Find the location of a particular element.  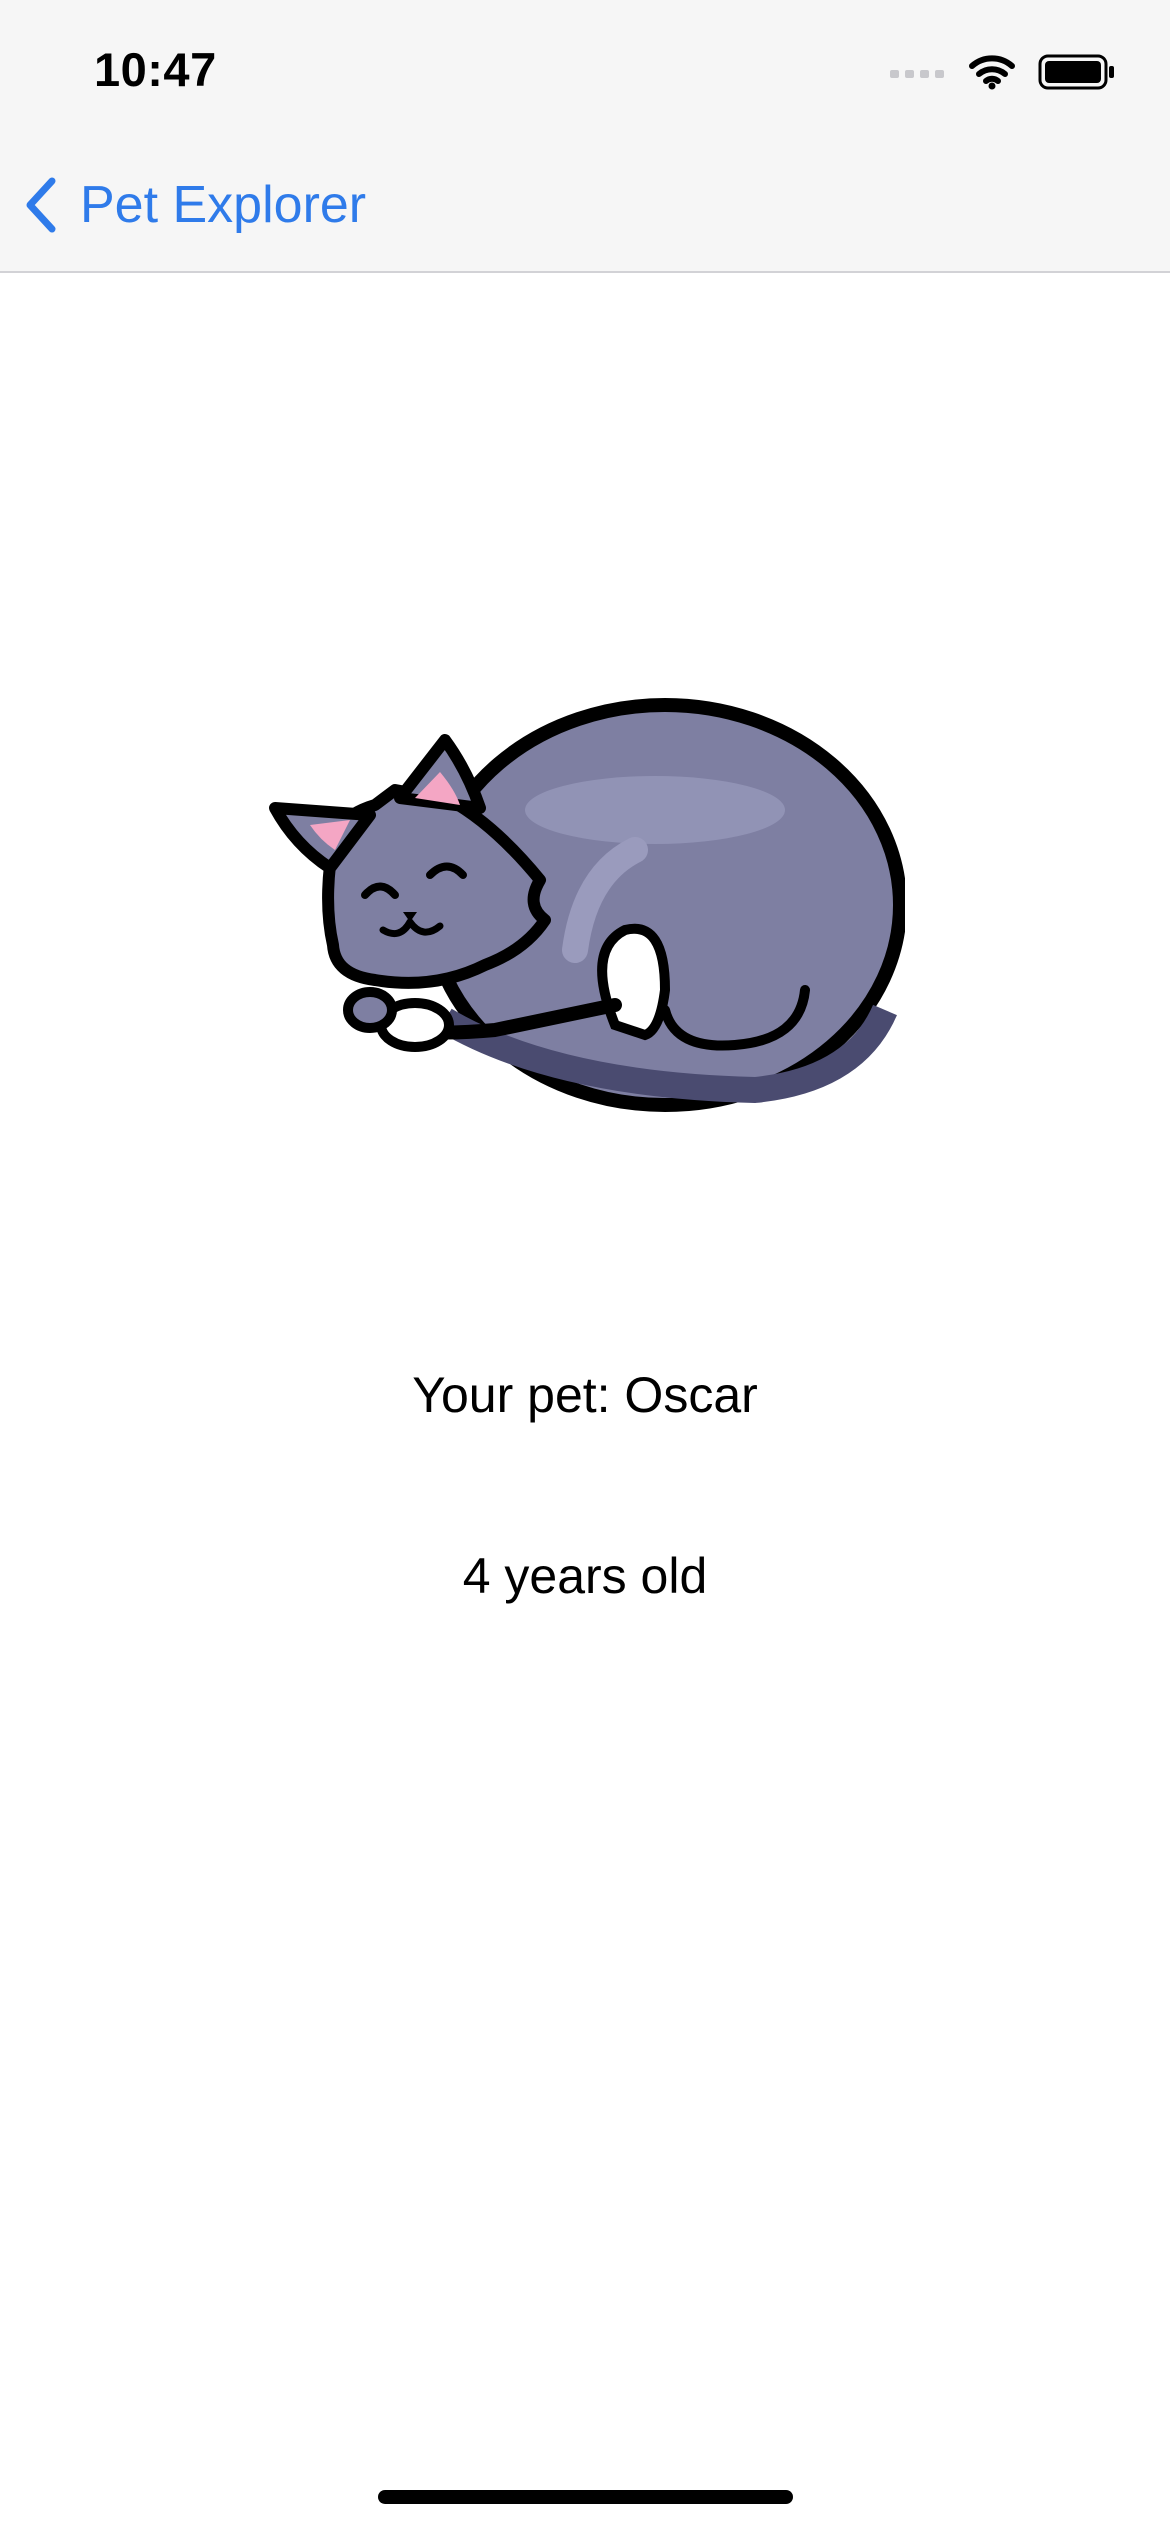

chevron-left-icon is located at coordinates (41, 205).